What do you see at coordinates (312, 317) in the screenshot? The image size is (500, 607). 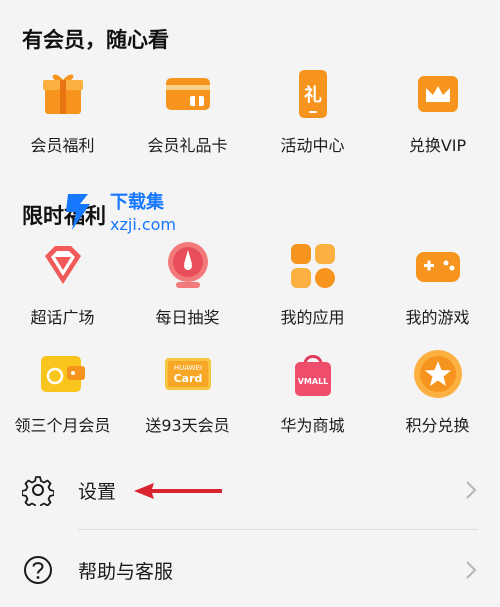 I see `my-apps-label: 我的应用` at bounding box center [312, 317].